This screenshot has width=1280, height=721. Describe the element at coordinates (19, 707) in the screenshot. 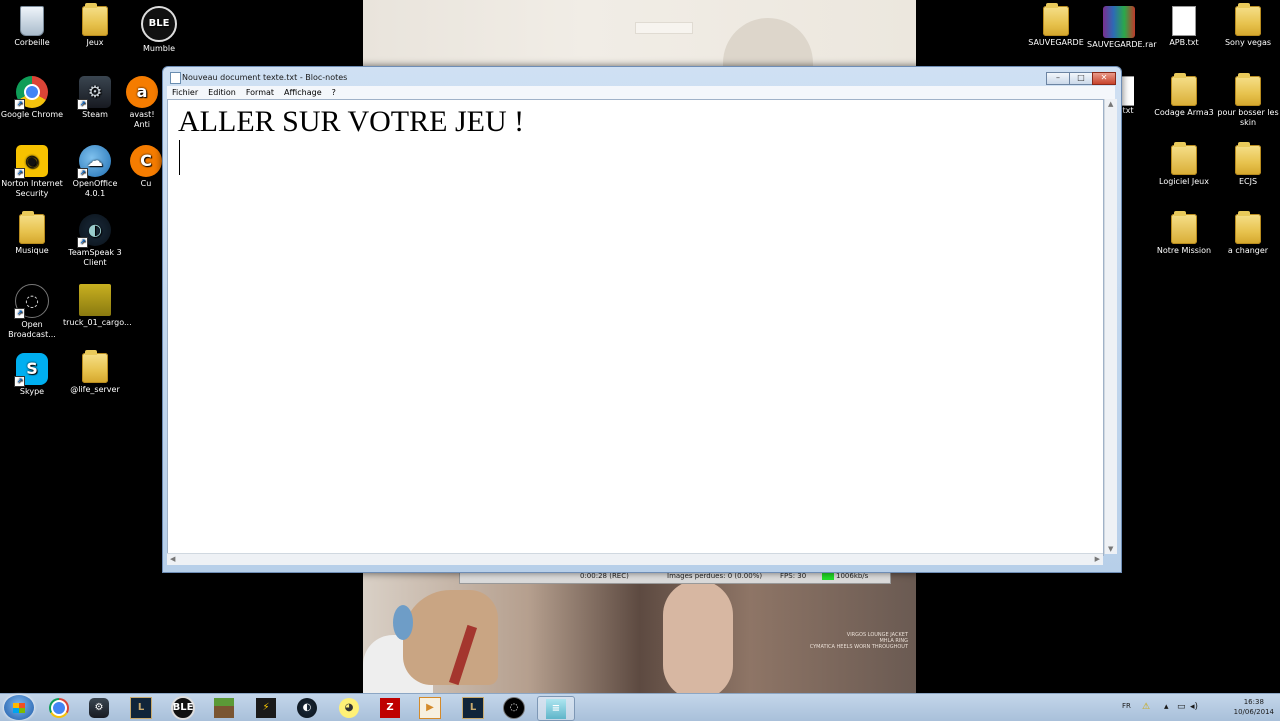

I see `start-button` at that location.